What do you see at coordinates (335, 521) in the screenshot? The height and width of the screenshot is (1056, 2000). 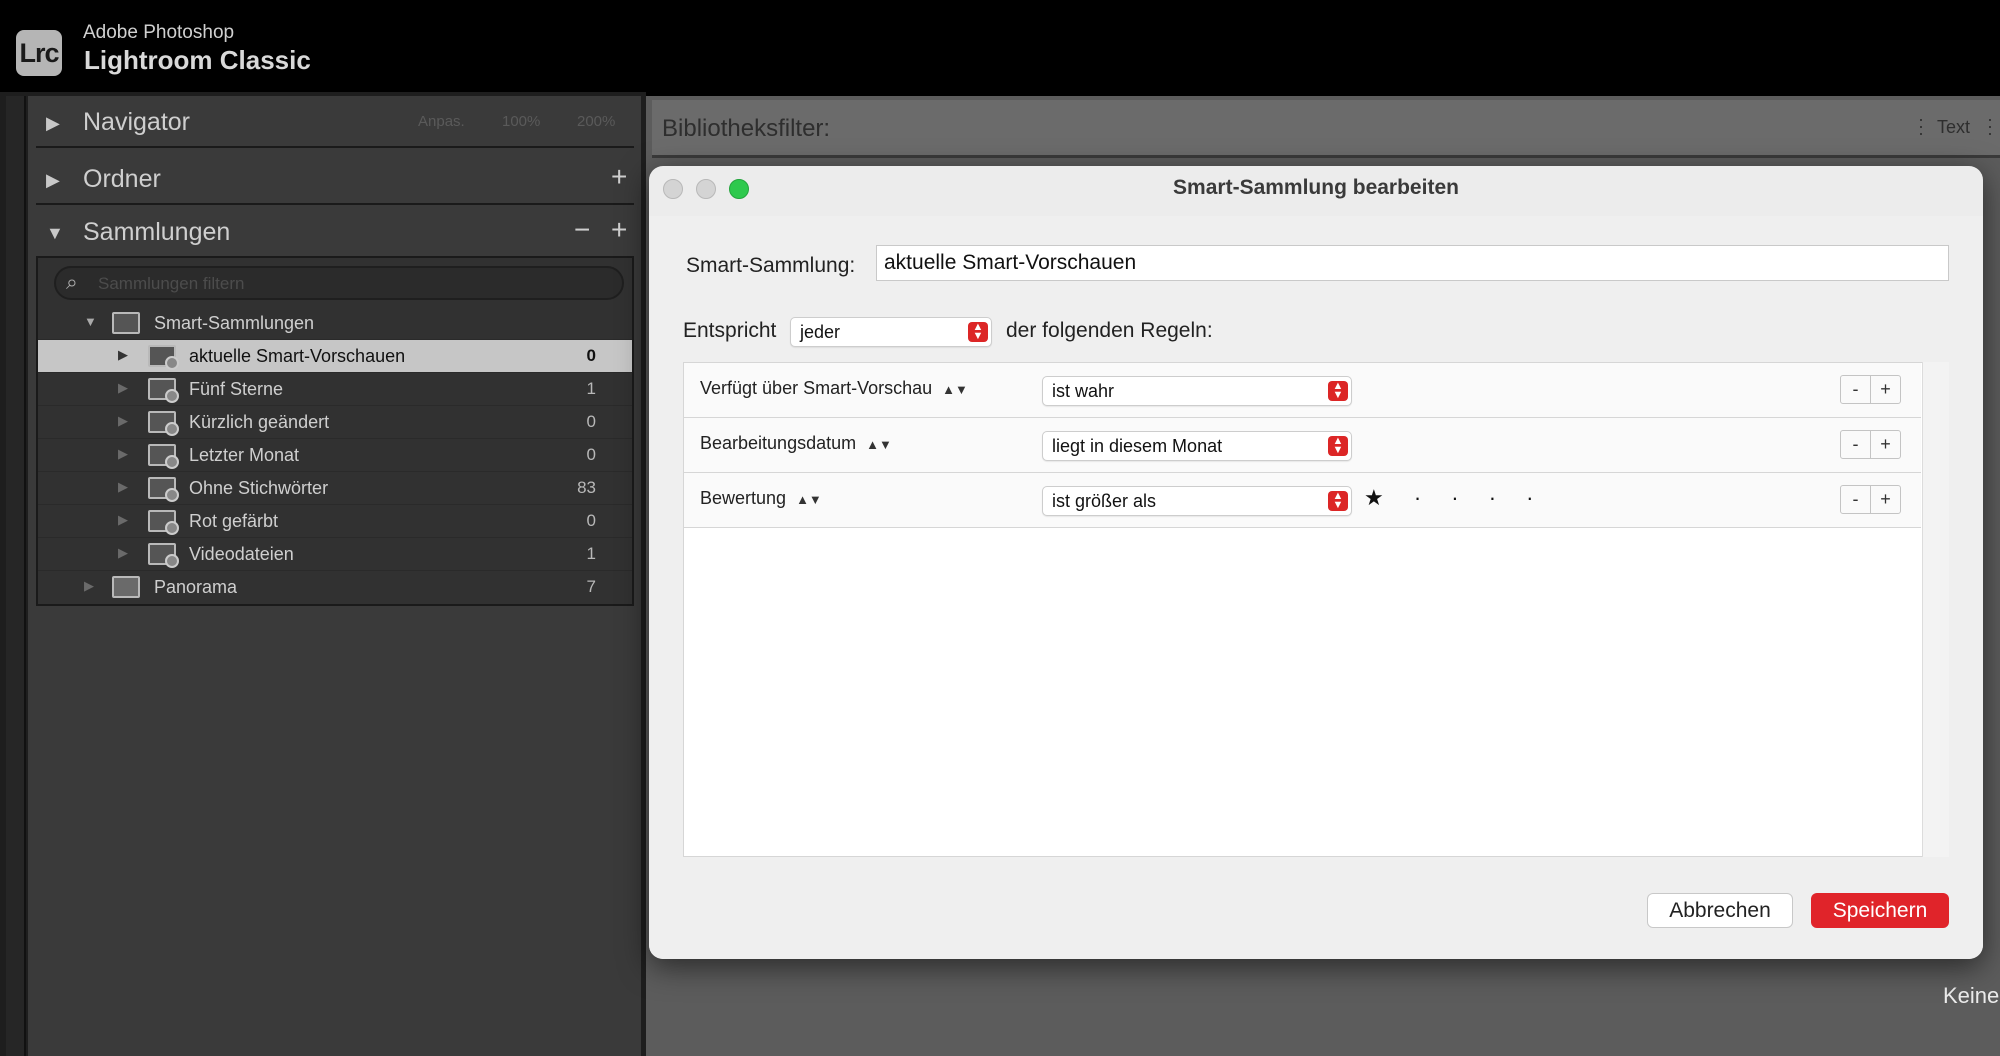 I see `collection-item: ▶ Rot gefärbt 0` at bounding box center [335, 521].